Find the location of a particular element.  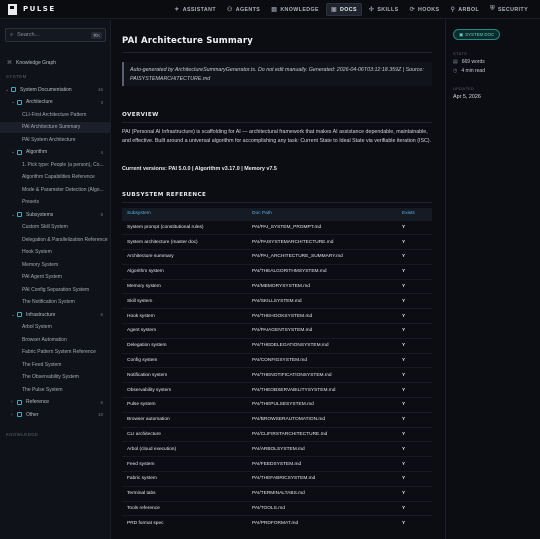

search-icon: ⌕ is located at coordinates (12, 34).